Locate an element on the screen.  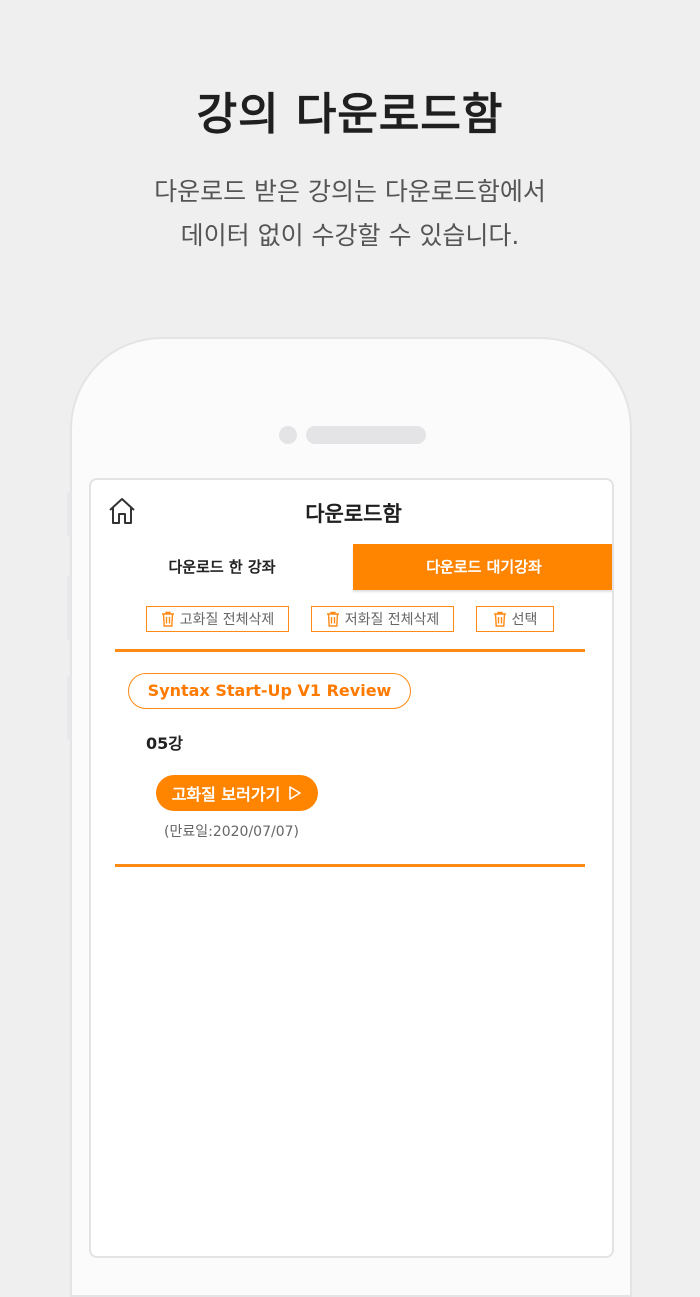
delete-hd-all-label: 고화질 전체삭제 is located at coordinates (227, 620).